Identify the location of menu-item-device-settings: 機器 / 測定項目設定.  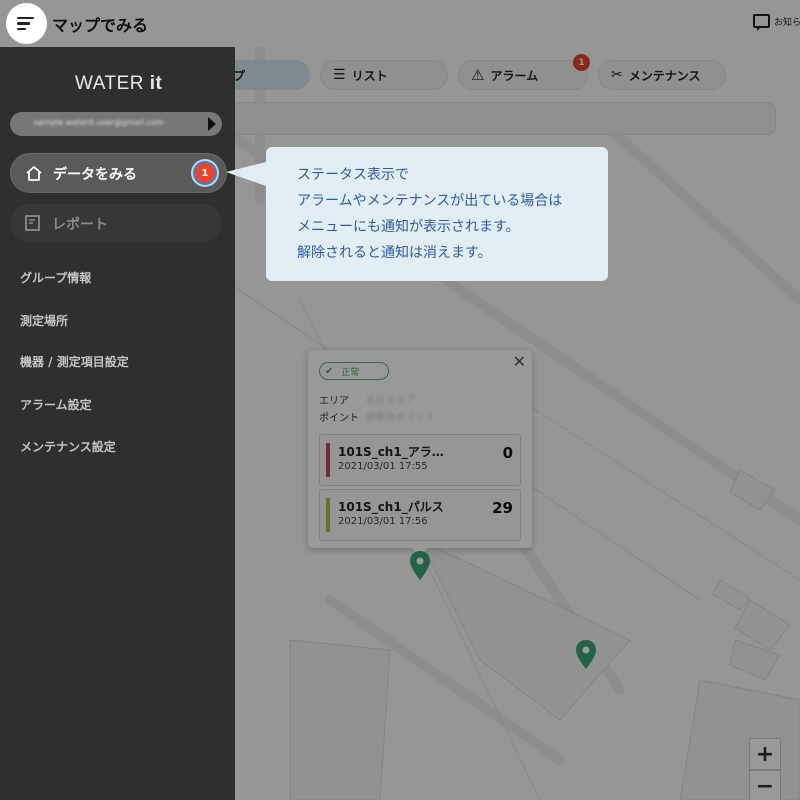
(74, 361).